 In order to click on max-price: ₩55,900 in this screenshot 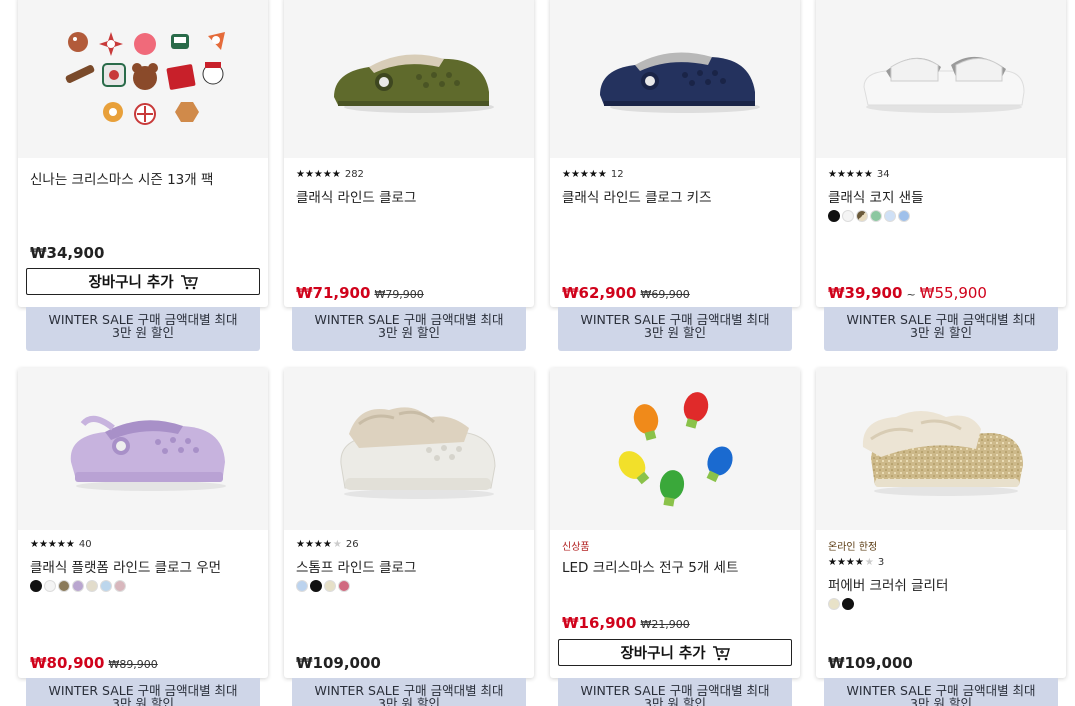, I will do `click(953, 293)`.